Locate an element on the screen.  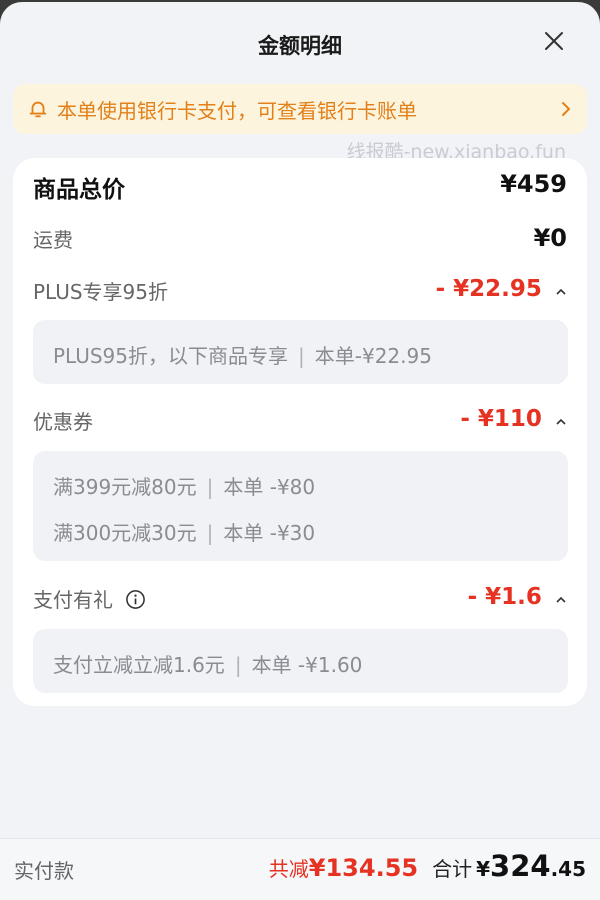
goods-total-row: 商品总价 ¥459 is located at coordinates (300, 187).